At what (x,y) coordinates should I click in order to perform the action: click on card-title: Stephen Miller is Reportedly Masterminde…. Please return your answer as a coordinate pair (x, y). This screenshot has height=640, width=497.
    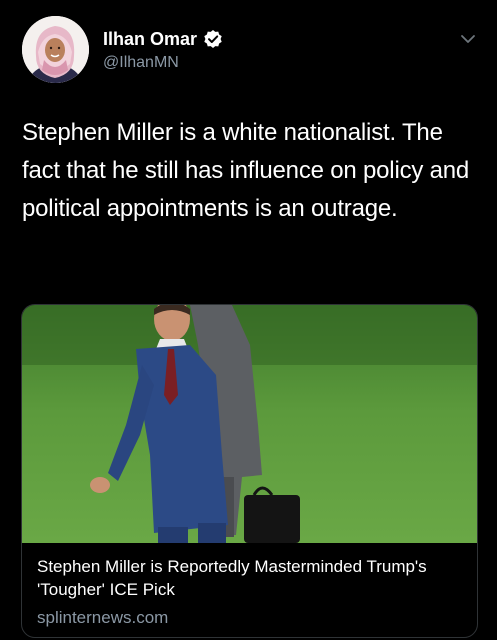
    Looking at the image, I should click on (232, 578).